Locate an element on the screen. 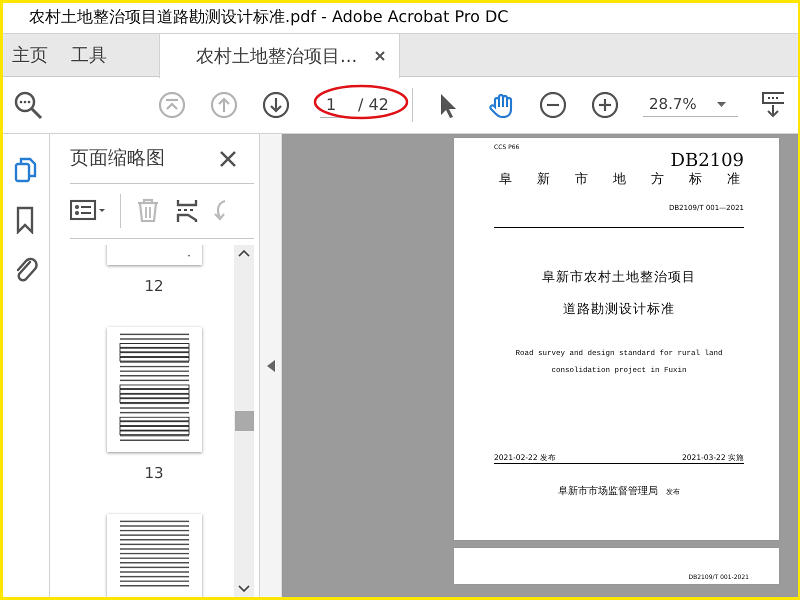  caret-icon is located at coordinates (721, 104).